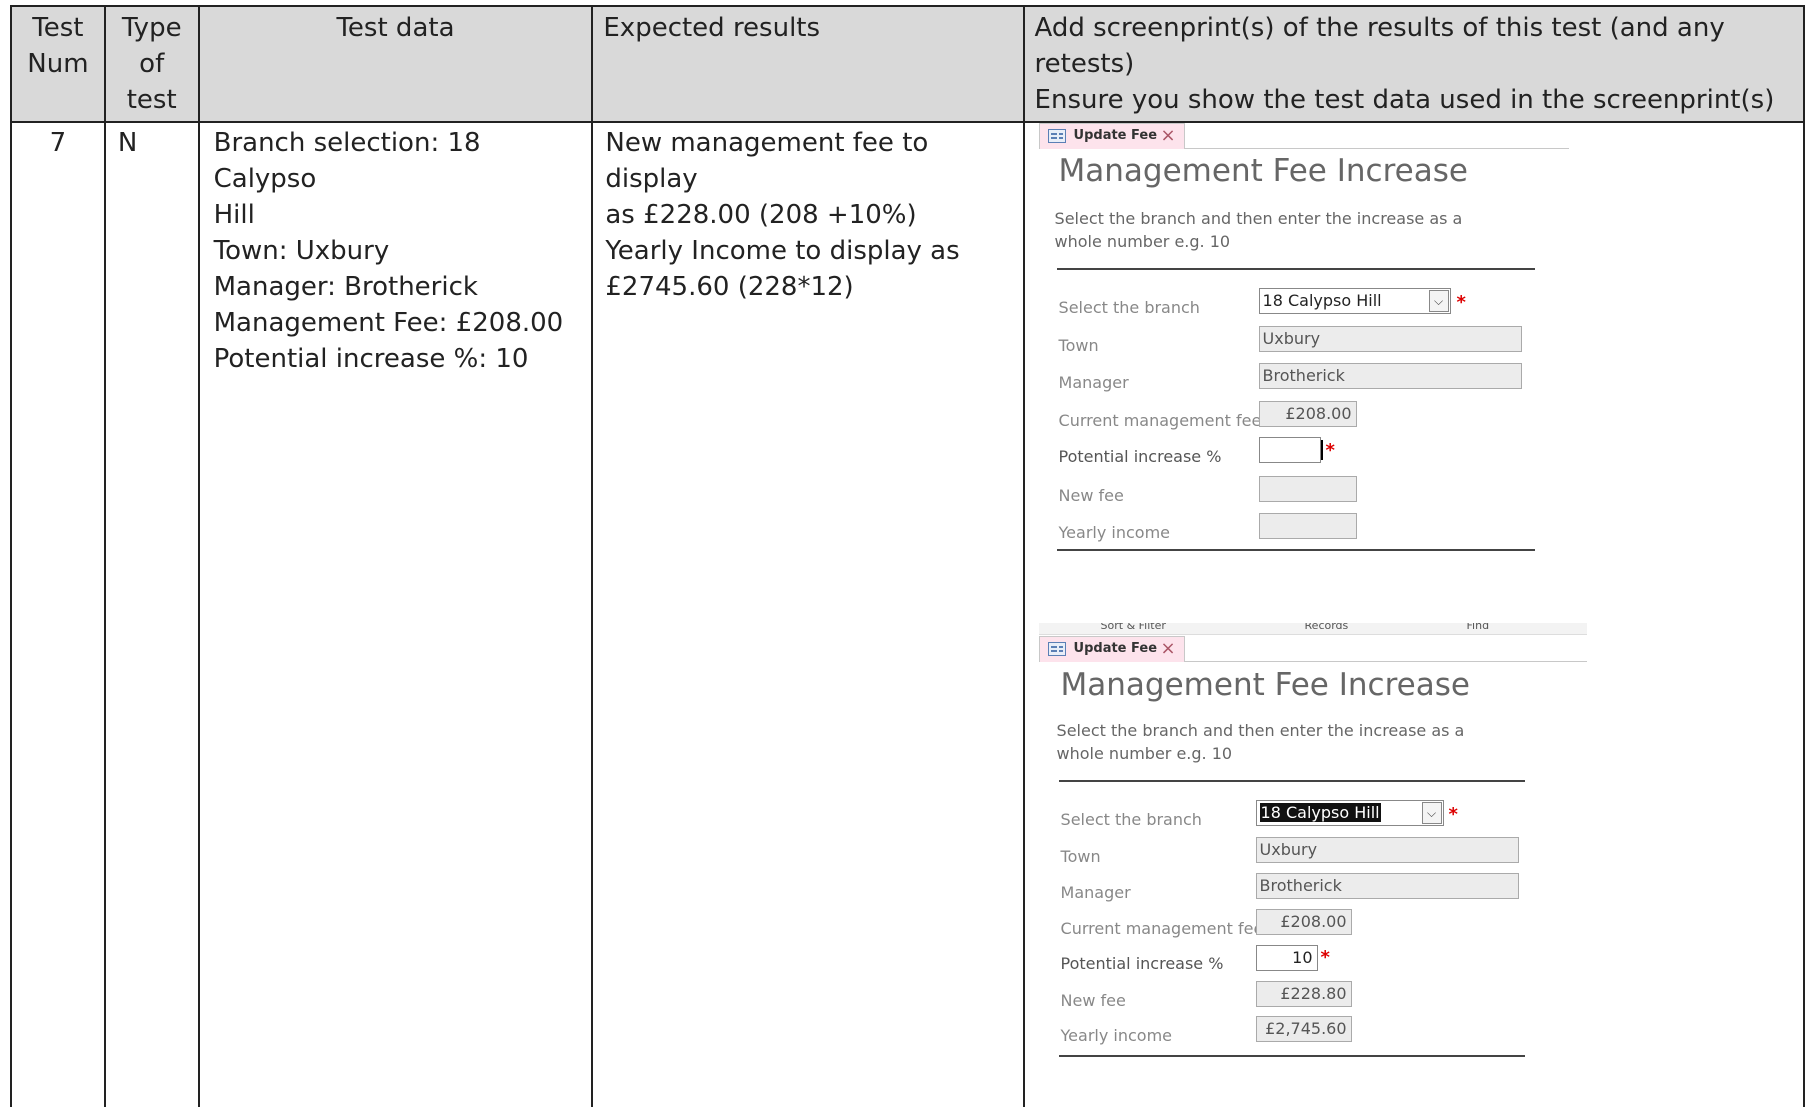 This screenshot has width=1805, height=1107. I want to click on ribbon-group-label: Sort & Filter, so click(1133, 627).